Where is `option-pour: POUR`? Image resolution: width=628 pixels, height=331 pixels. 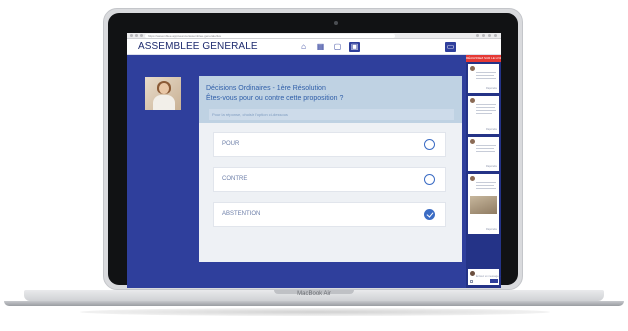
option-pour: POUR is located at coordinates (329, 144).